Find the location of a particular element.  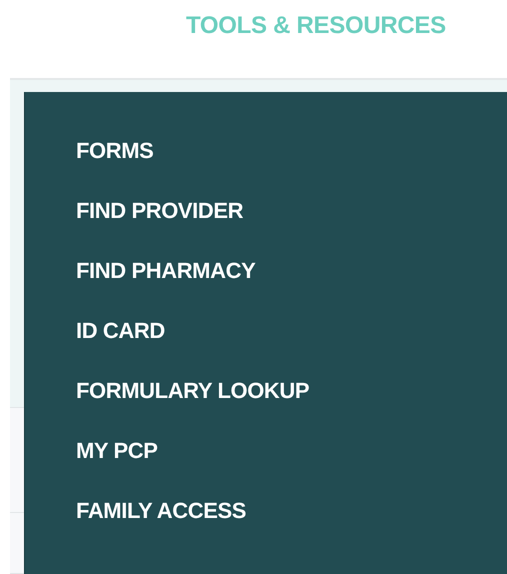

menu-item: MY PCP is located at coordinates (117, 451).